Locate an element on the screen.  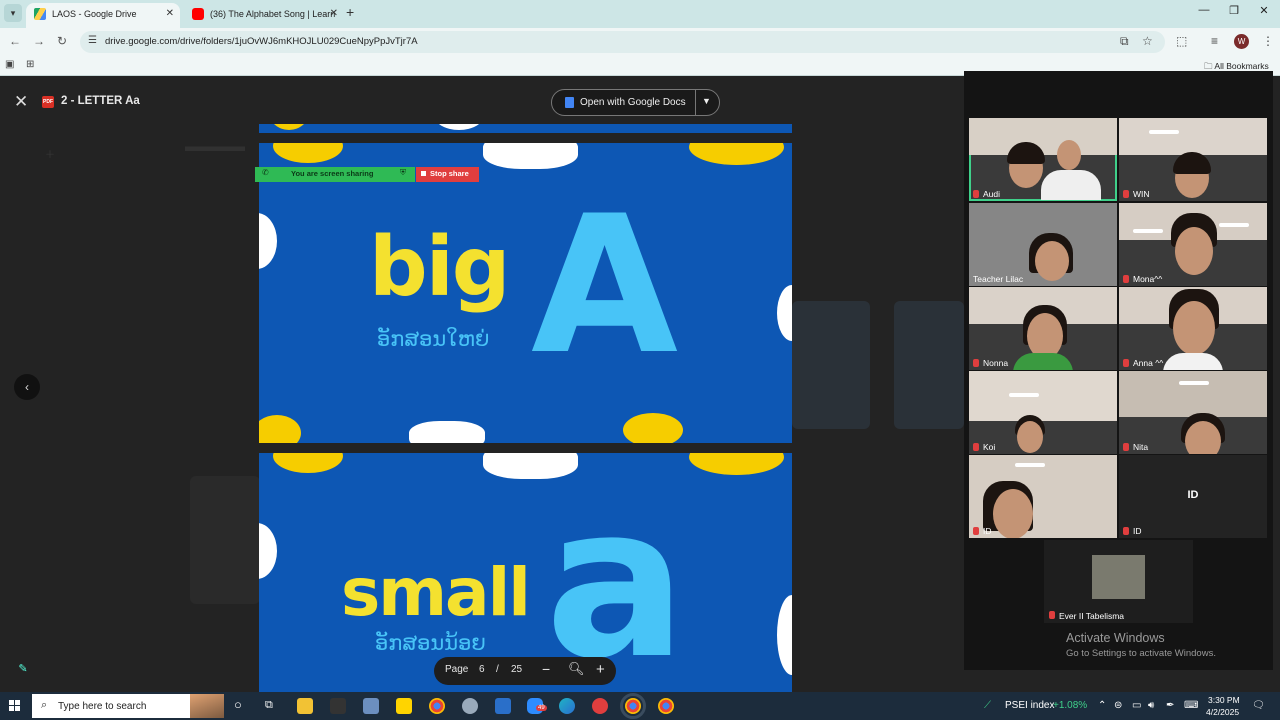
windows-start-icon is located at coordinates (15, 706).